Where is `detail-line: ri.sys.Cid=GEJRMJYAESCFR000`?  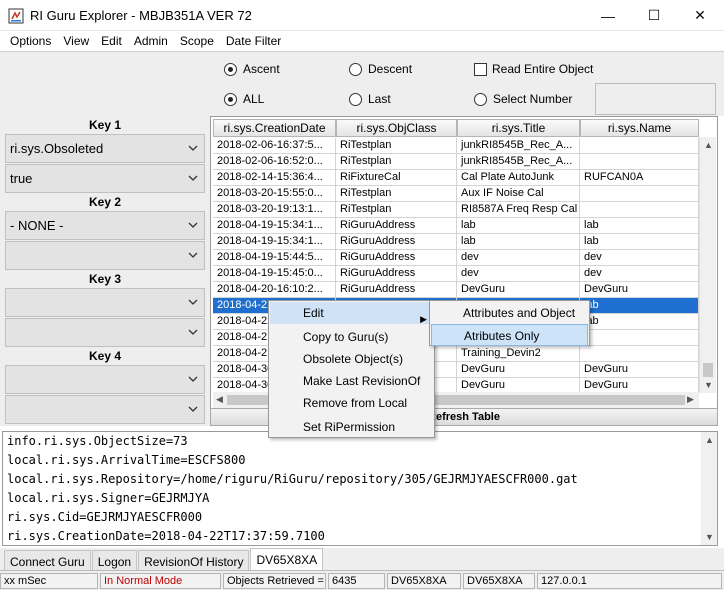 detail-line: ri.sys.Cid=GEJRMJYAESCFR000 is located at coordinates (105, 517).